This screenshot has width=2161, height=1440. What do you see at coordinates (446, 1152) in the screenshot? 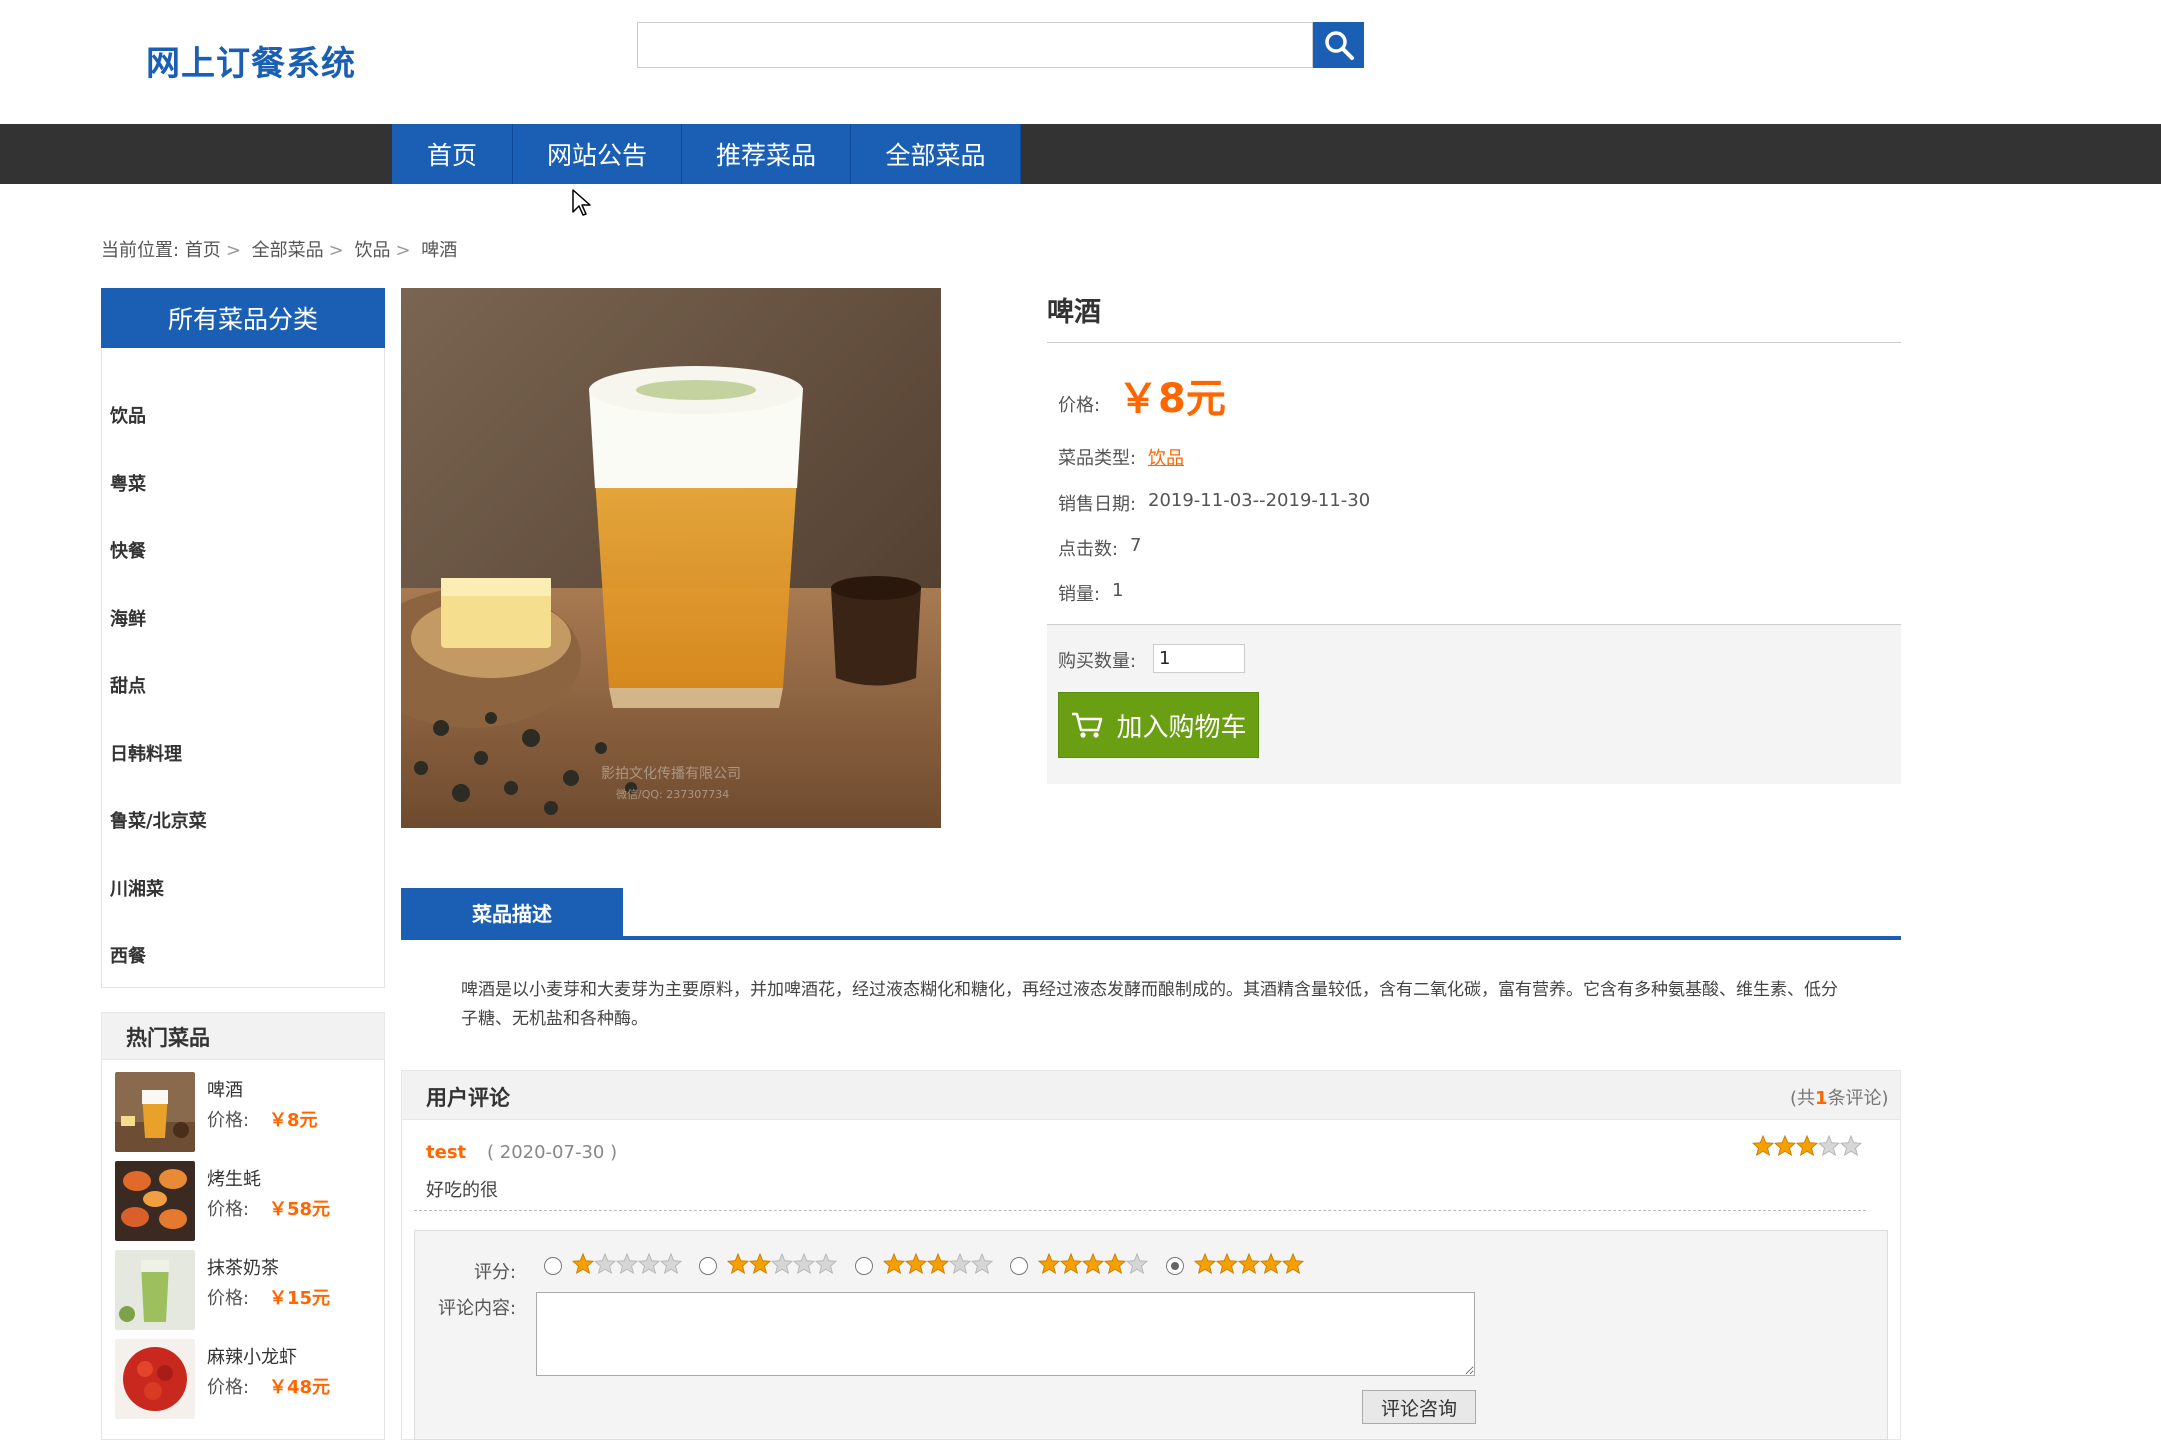
I see `review-user: test` at bounding box center [446, 1152].